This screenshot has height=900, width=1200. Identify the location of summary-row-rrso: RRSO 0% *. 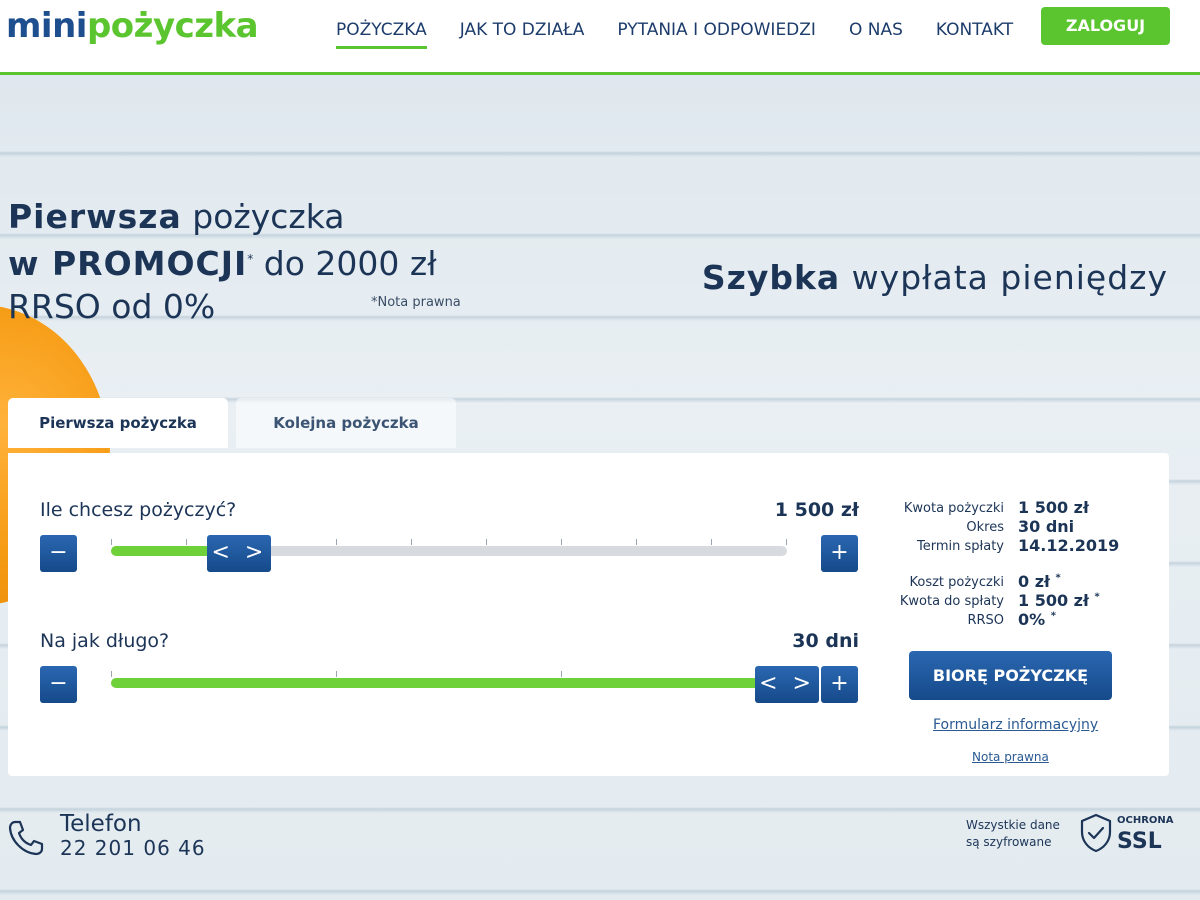
(1015, 619).